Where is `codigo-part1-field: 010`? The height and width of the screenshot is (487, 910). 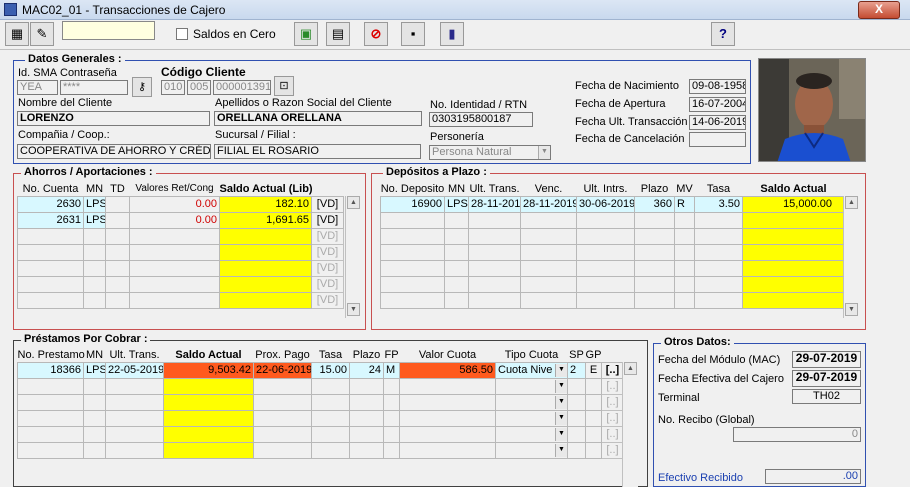 codigo-part1-field: 010 is located at coordinates (173, 87).